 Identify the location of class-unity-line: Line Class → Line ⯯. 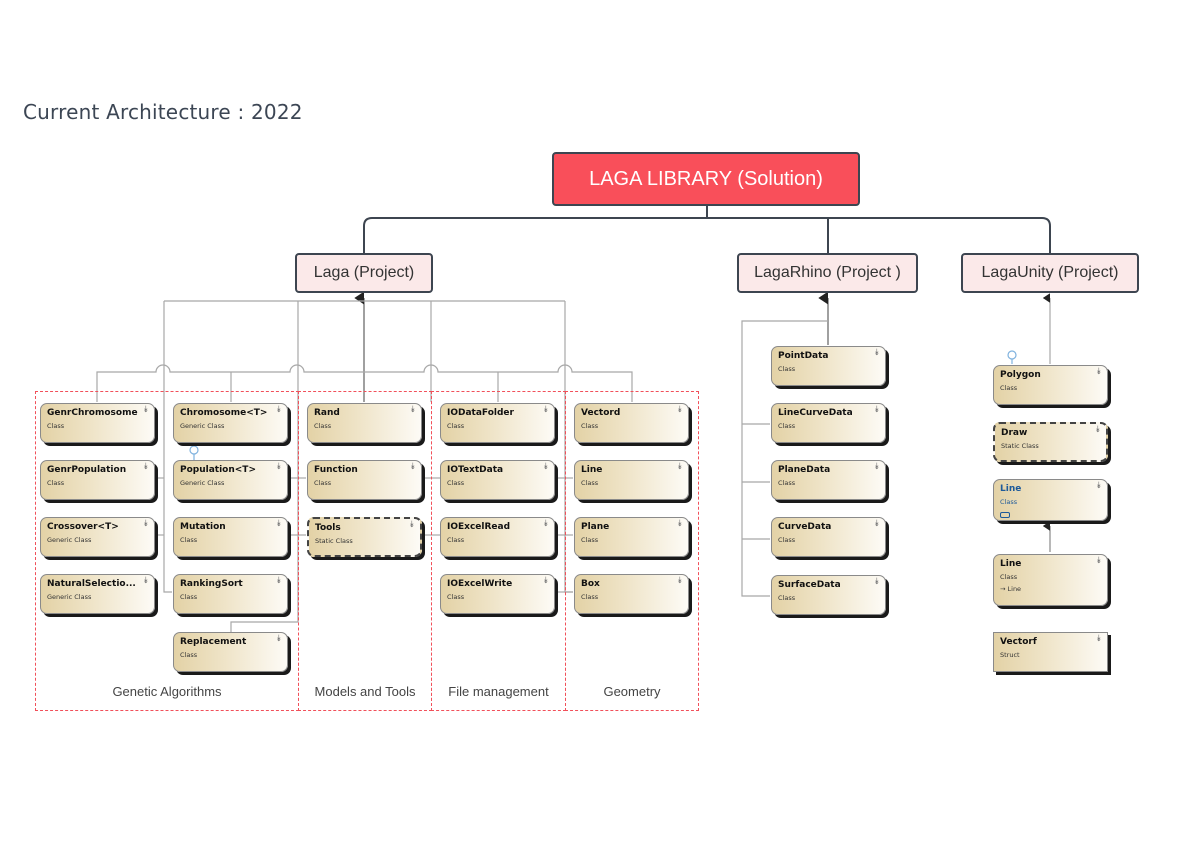
(1050, 580).